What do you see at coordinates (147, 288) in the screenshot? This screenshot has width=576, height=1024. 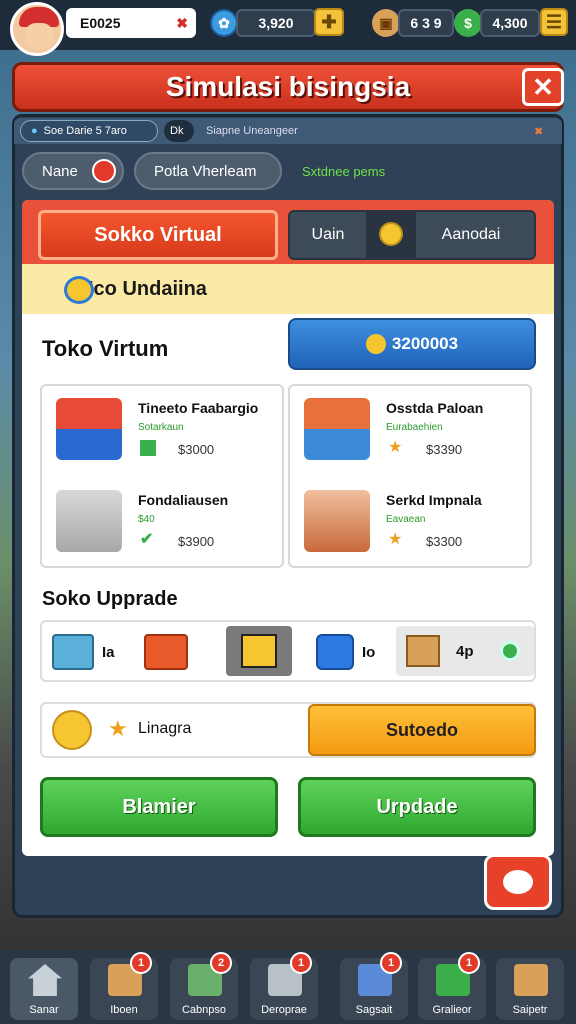 I see `banner-text: Ico Undaiina` at bounding box center [147, 288].